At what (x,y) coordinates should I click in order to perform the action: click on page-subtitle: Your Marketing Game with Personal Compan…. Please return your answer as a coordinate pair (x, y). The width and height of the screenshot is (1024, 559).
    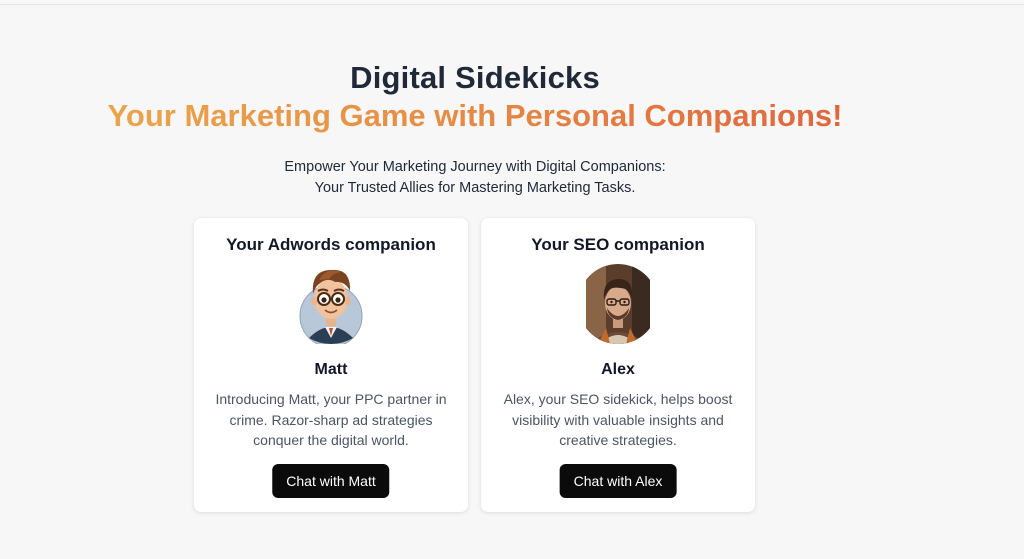
    Looking at the image, I should click on (475, 116).